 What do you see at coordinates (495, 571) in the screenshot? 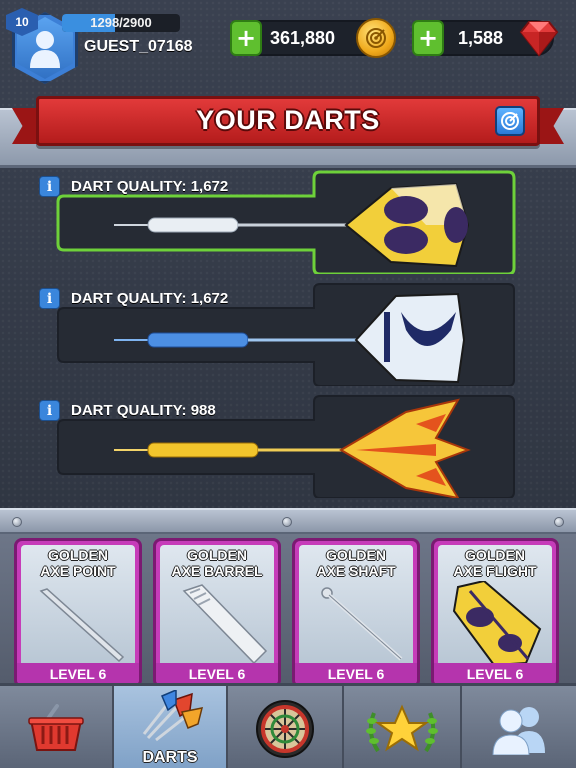
I see `part-title-line2: AXE FLIGHT` at bounding box center [495, 571].